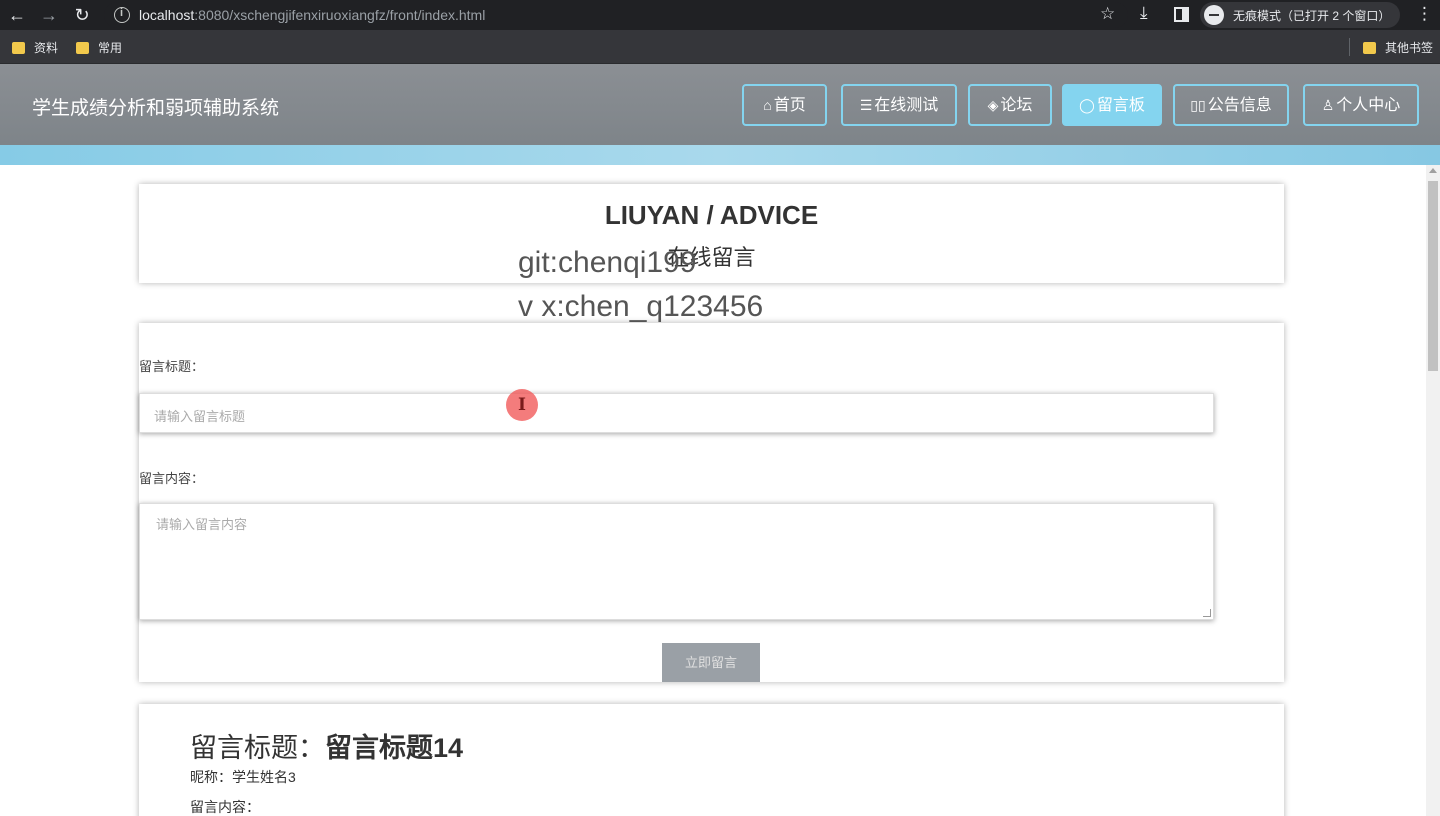 This screenshot has width=1440, height=816. What do you see at coordinates (122, 15) in the screenshot?
I see `site-info-icon` at bounding box center [122, 15].